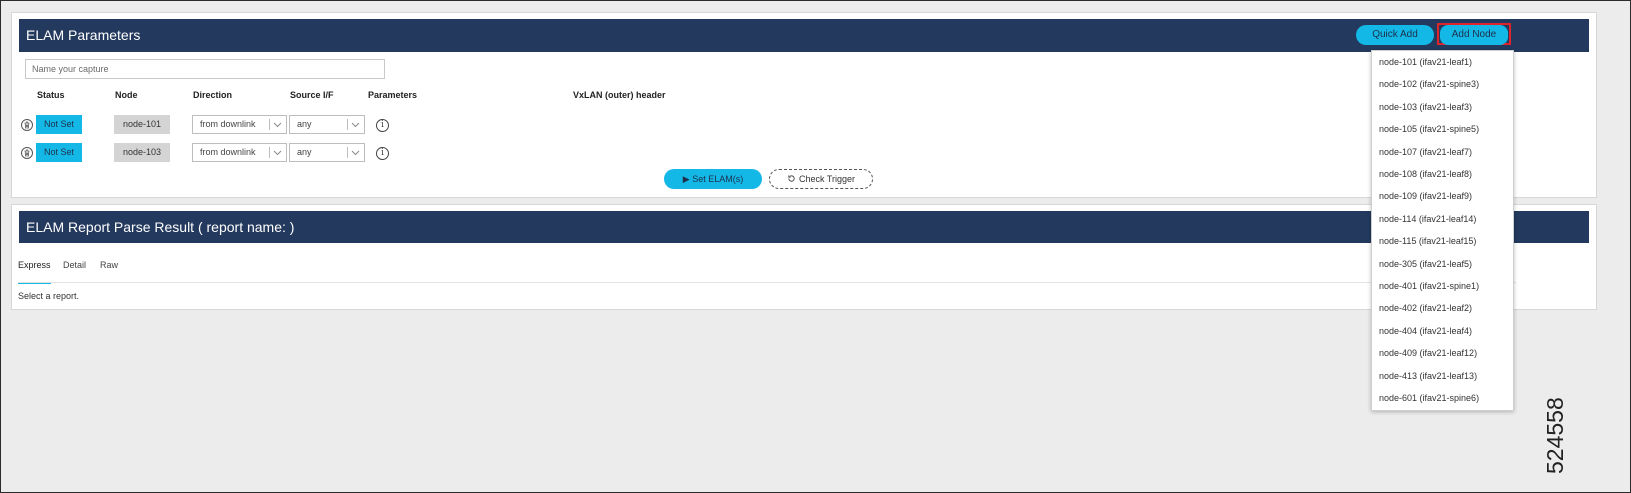  What do you see at coordinates (619, 95) in the screenshot?
I see `column-header-vxlan: VxLAN (outer) header` at bounding box center [619, 95].